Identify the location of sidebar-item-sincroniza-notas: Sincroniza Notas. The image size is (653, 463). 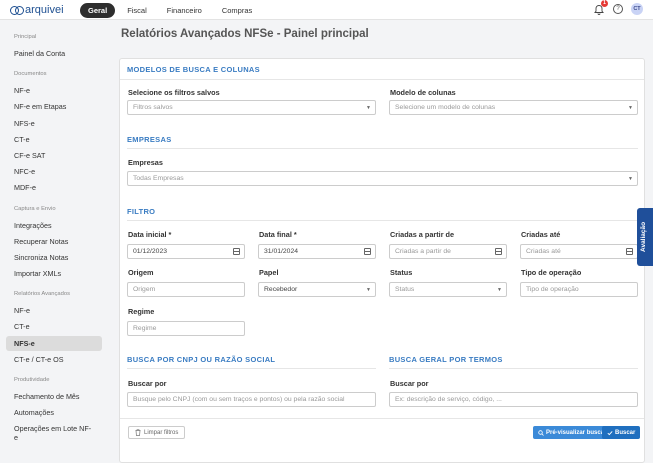
(54, 257).